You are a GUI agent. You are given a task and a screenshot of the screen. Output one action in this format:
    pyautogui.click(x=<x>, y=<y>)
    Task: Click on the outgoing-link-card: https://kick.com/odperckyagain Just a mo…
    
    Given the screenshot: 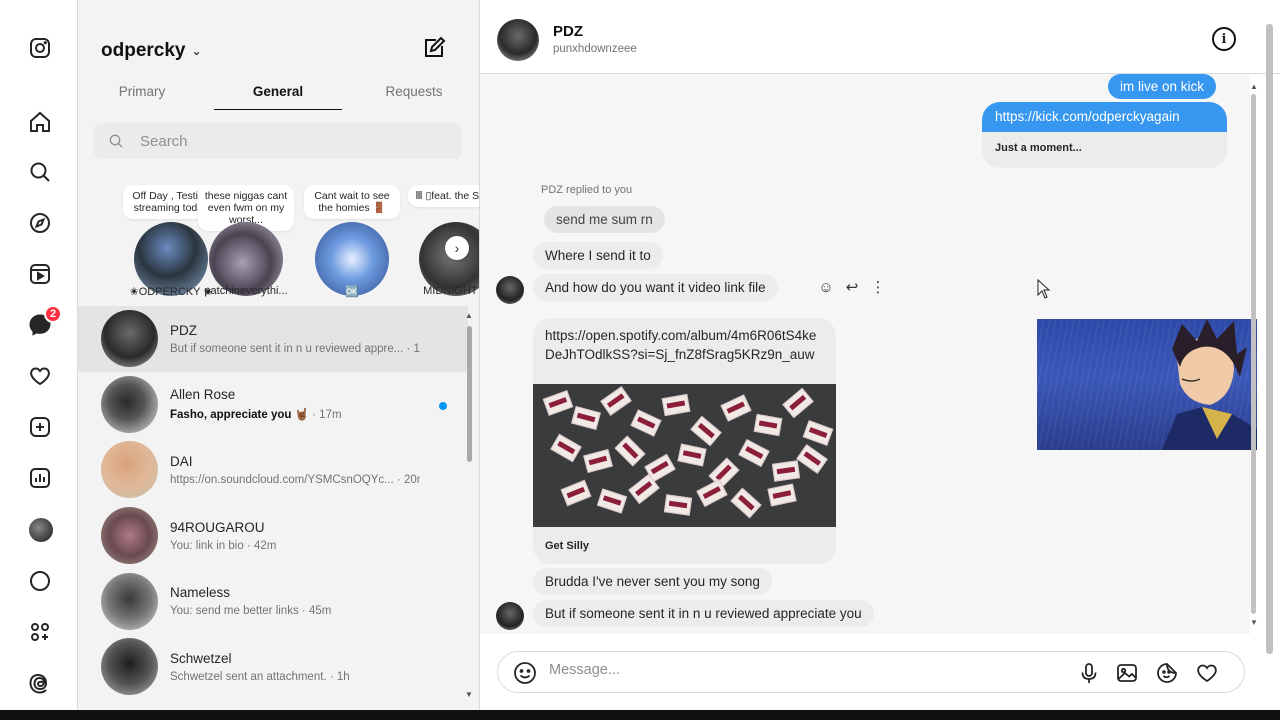 What is the action you would take?
    pyautogui.click(x=1104, y=135)
    